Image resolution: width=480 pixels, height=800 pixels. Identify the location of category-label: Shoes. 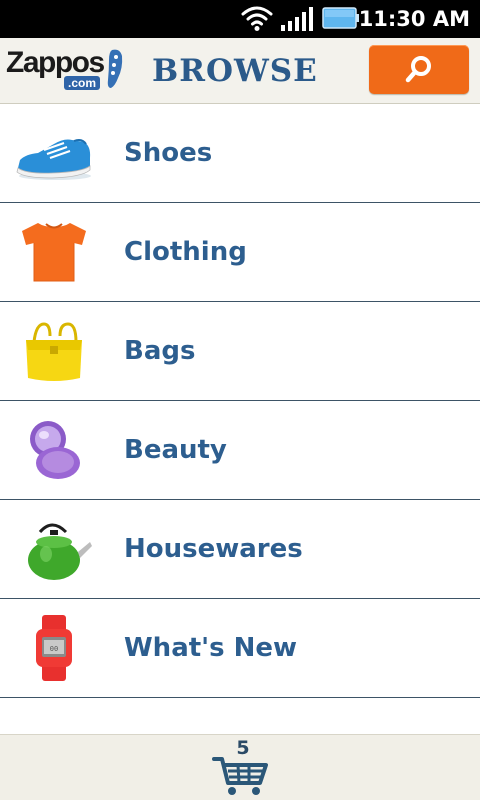
(168, 153).